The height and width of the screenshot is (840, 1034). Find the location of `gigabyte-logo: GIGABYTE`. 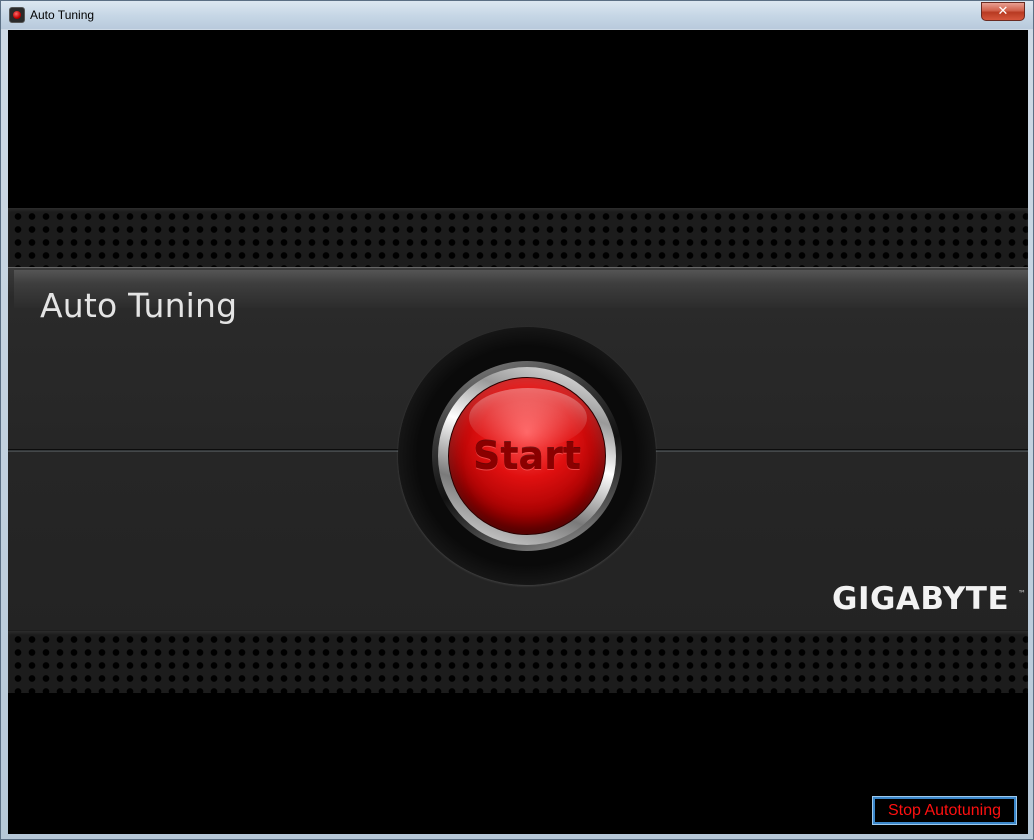

gigabyte-logo: GIGABYTE is located at coordinates (921, 599).